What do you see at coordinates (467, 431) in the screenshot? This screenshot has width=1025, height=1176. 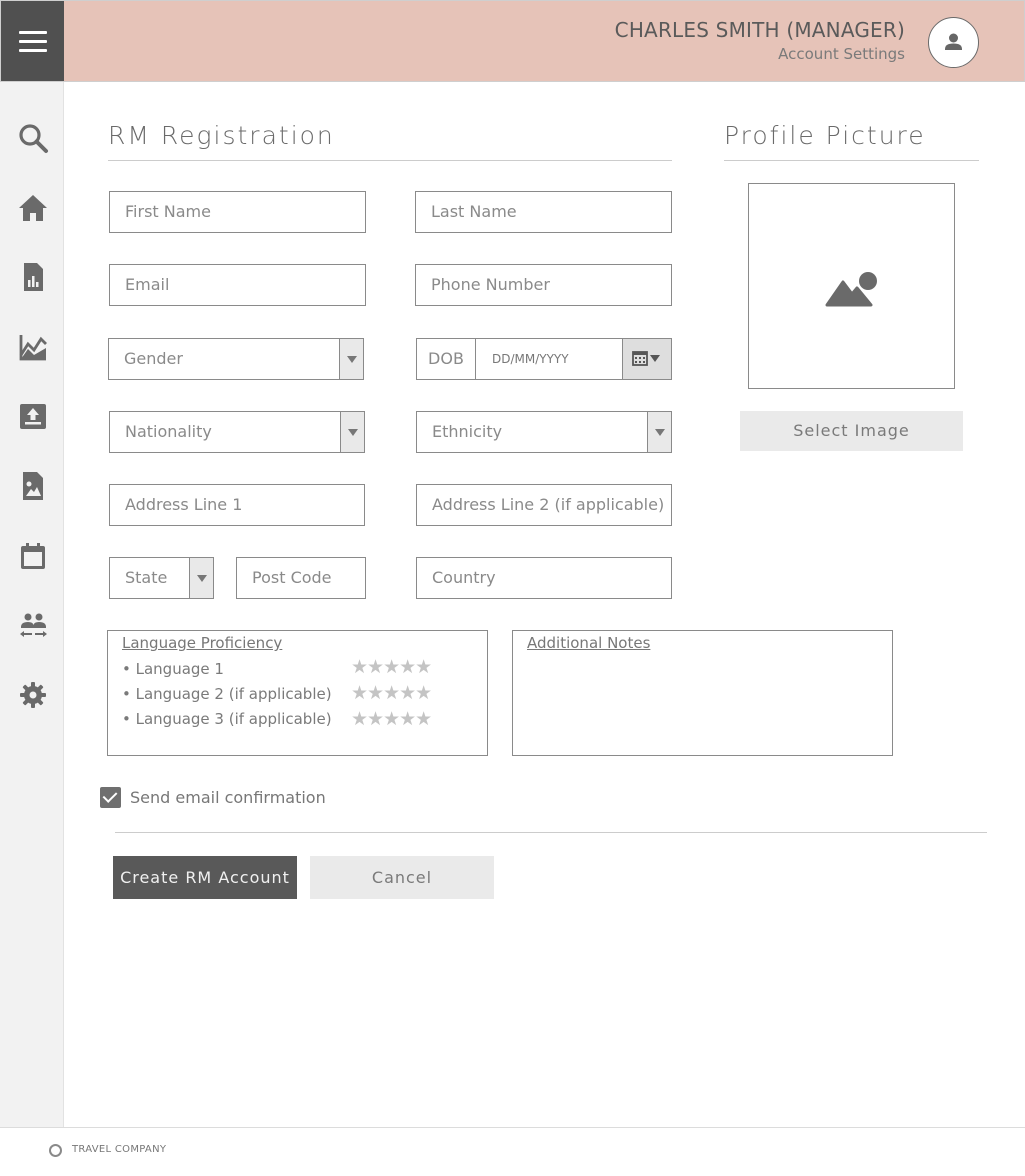 I see `ethnicity-select-value: Ethnicity` at bounding box center [467, 431].